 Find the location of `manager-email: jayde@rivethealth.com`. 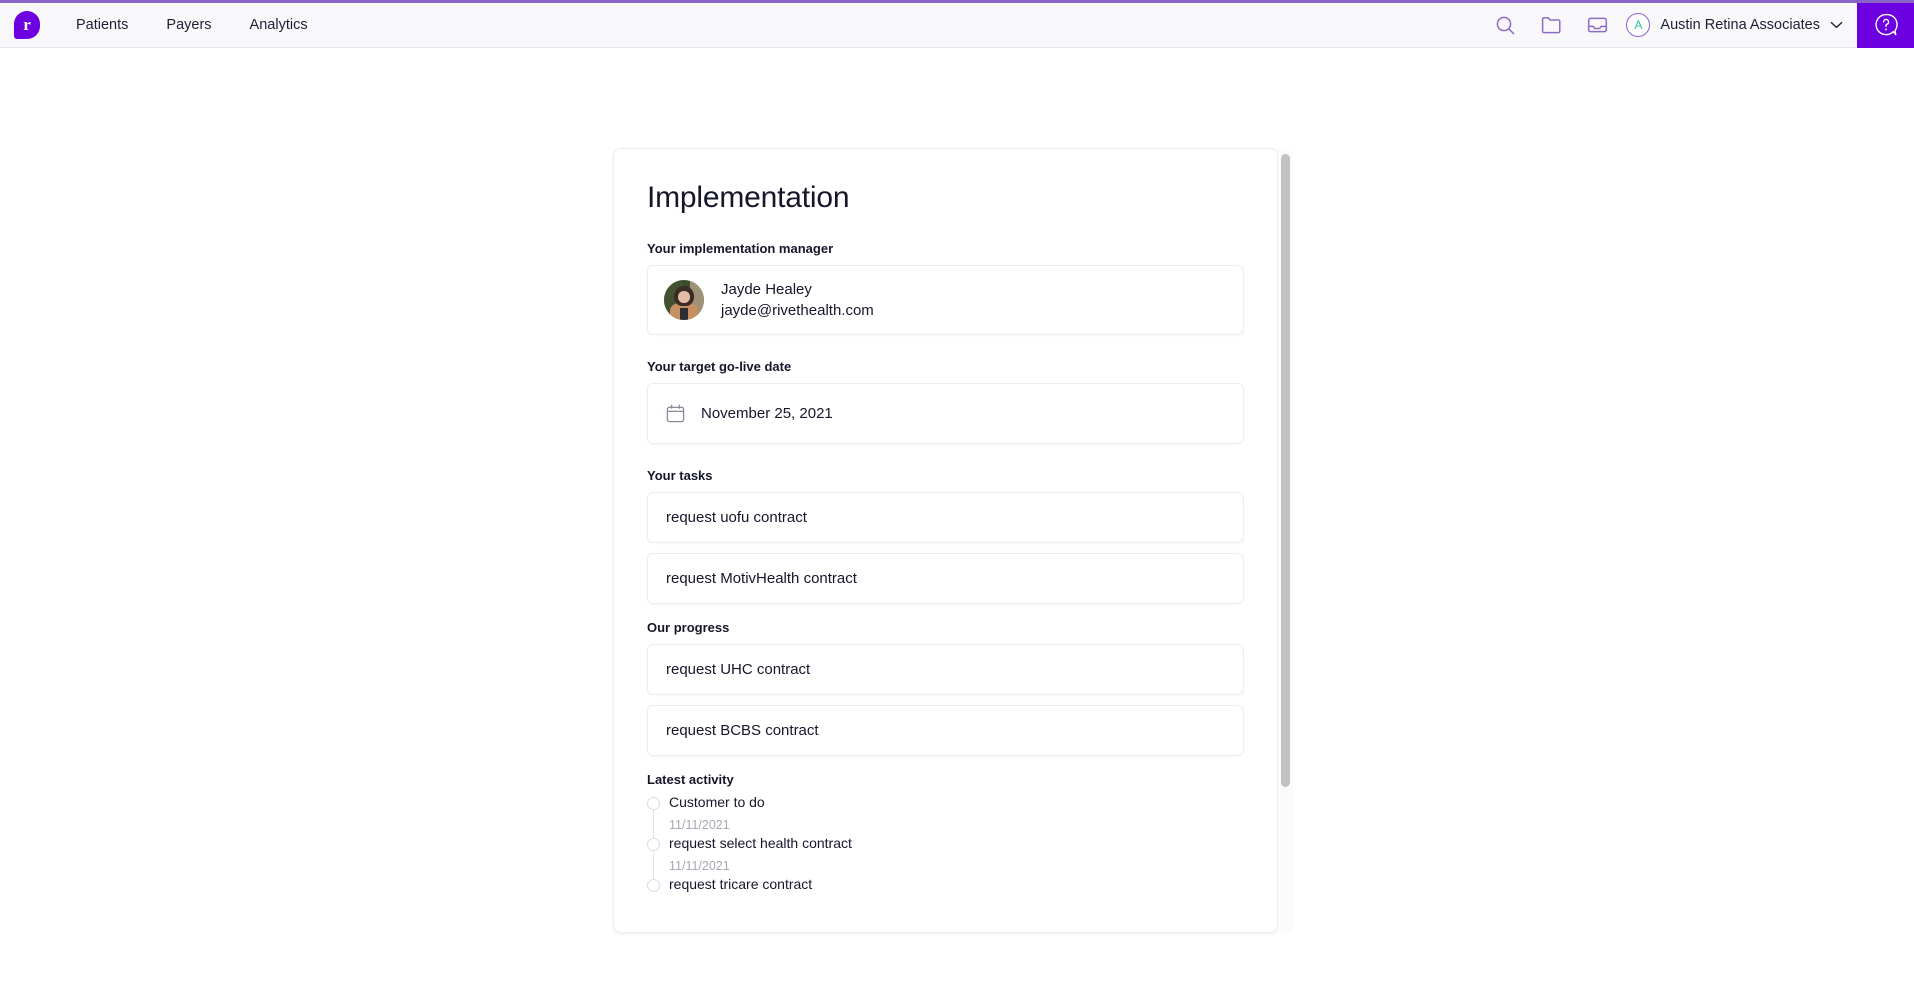

manager-email: jayde@rivethealth.com is located at coordinates (797, 310).